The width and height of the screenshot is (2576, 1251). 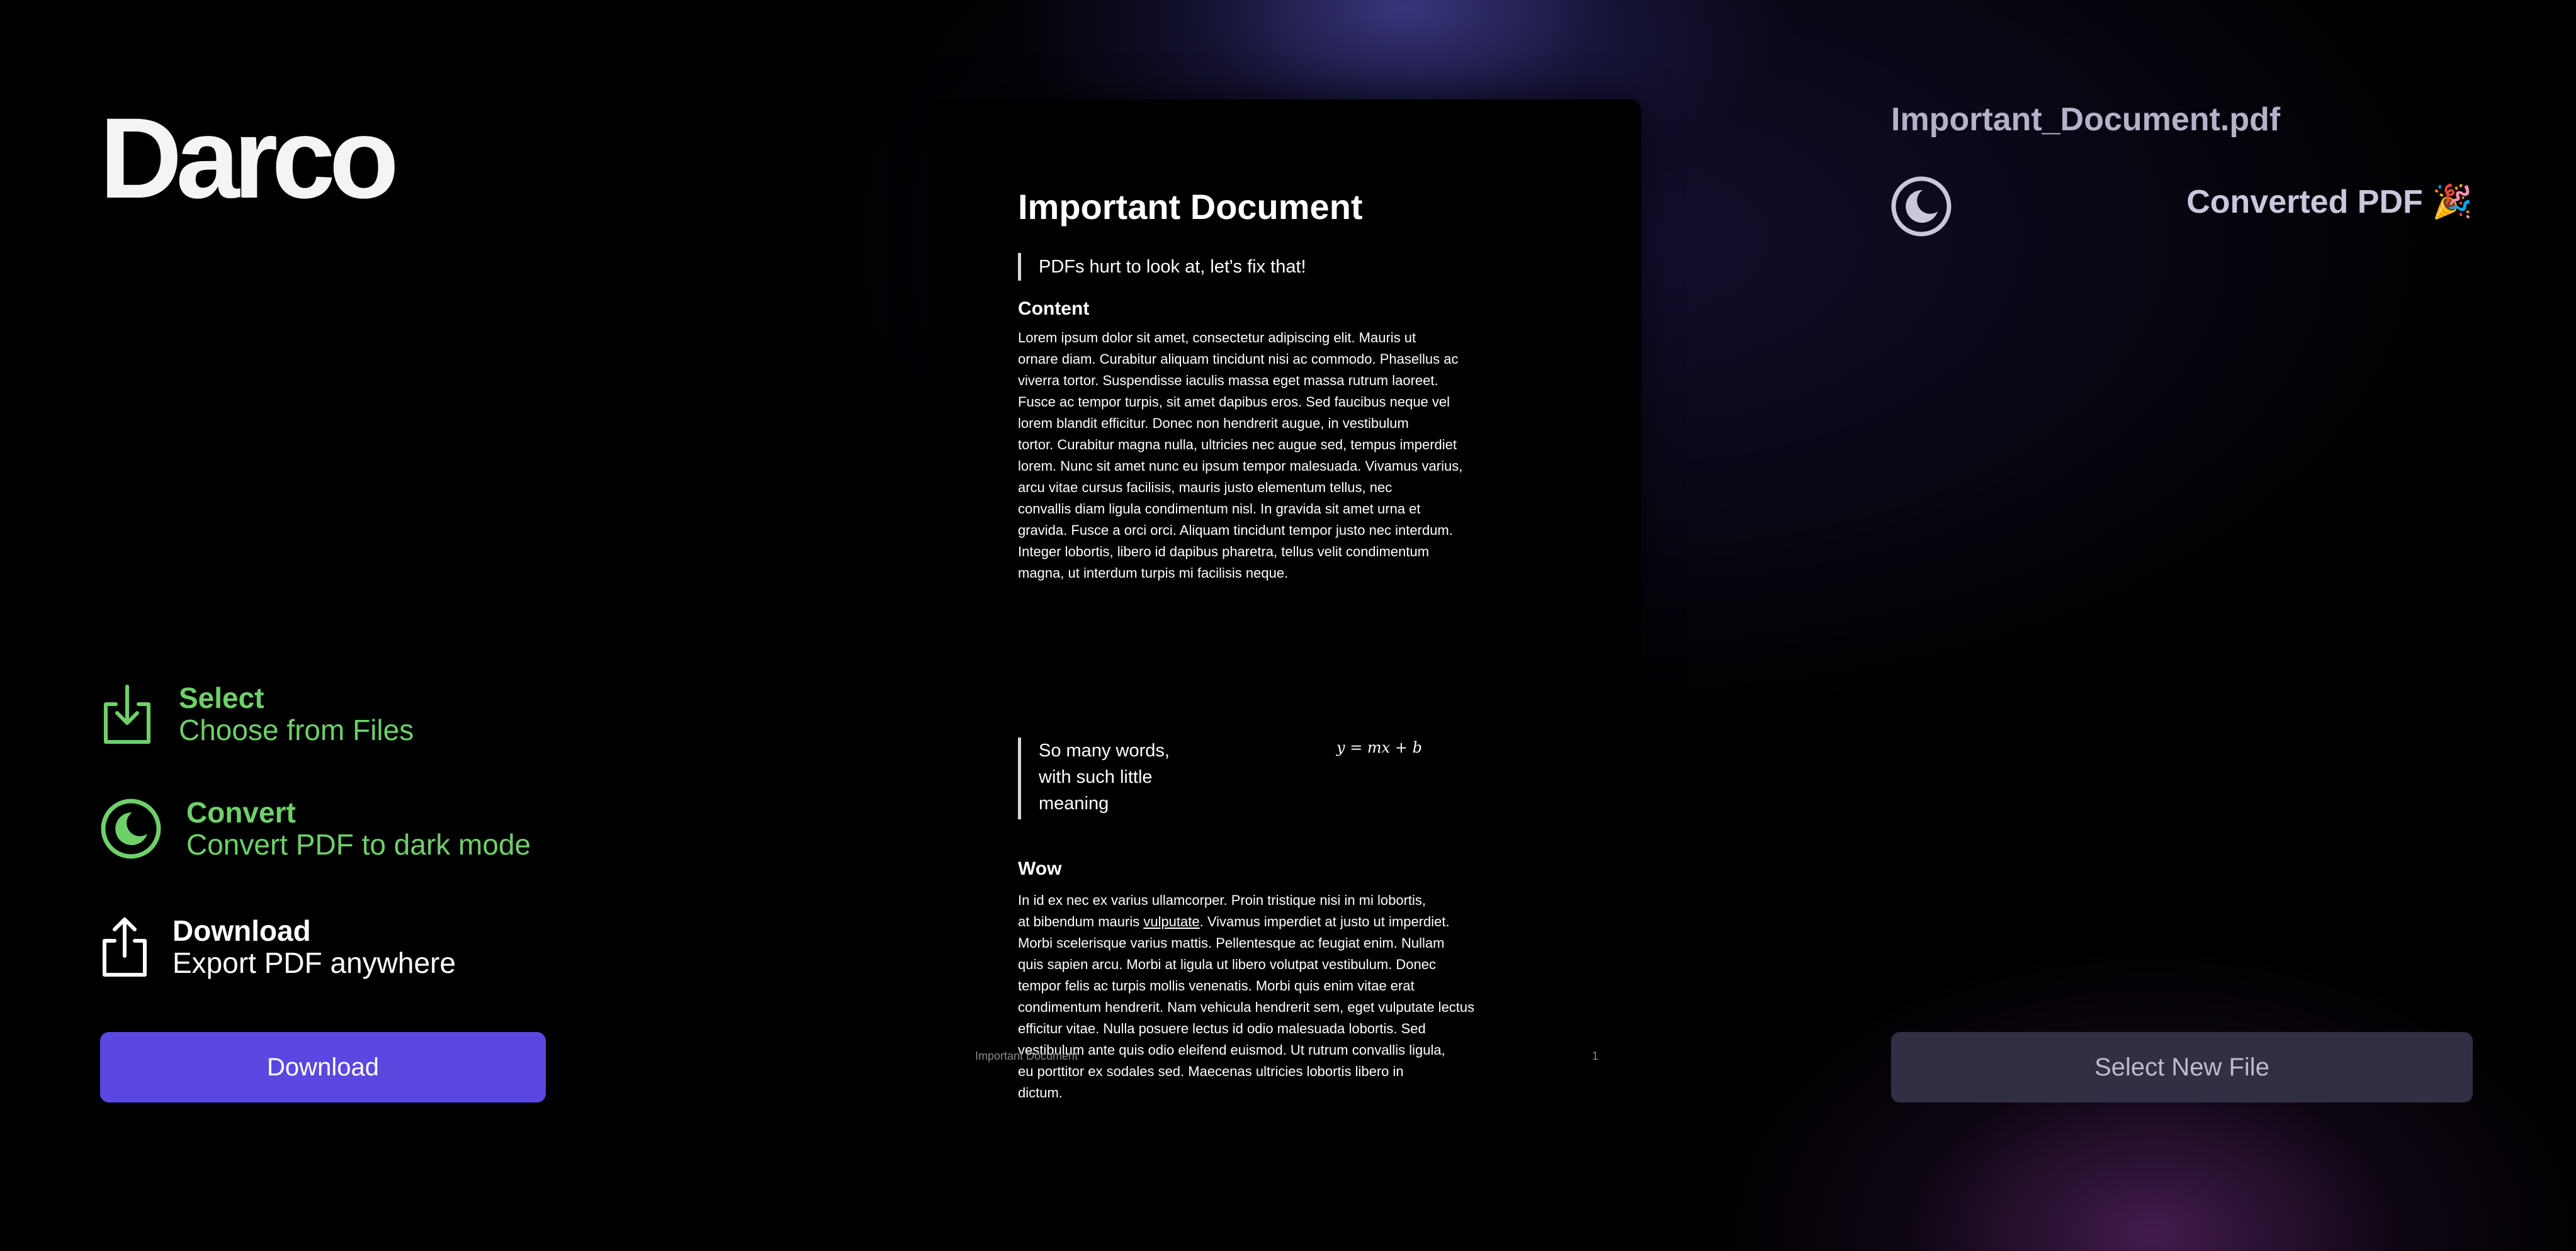 What do you see at coordinates (130, 714) in the screenshot?
I see `download-tray-icon` at bounding box center [130, 714].